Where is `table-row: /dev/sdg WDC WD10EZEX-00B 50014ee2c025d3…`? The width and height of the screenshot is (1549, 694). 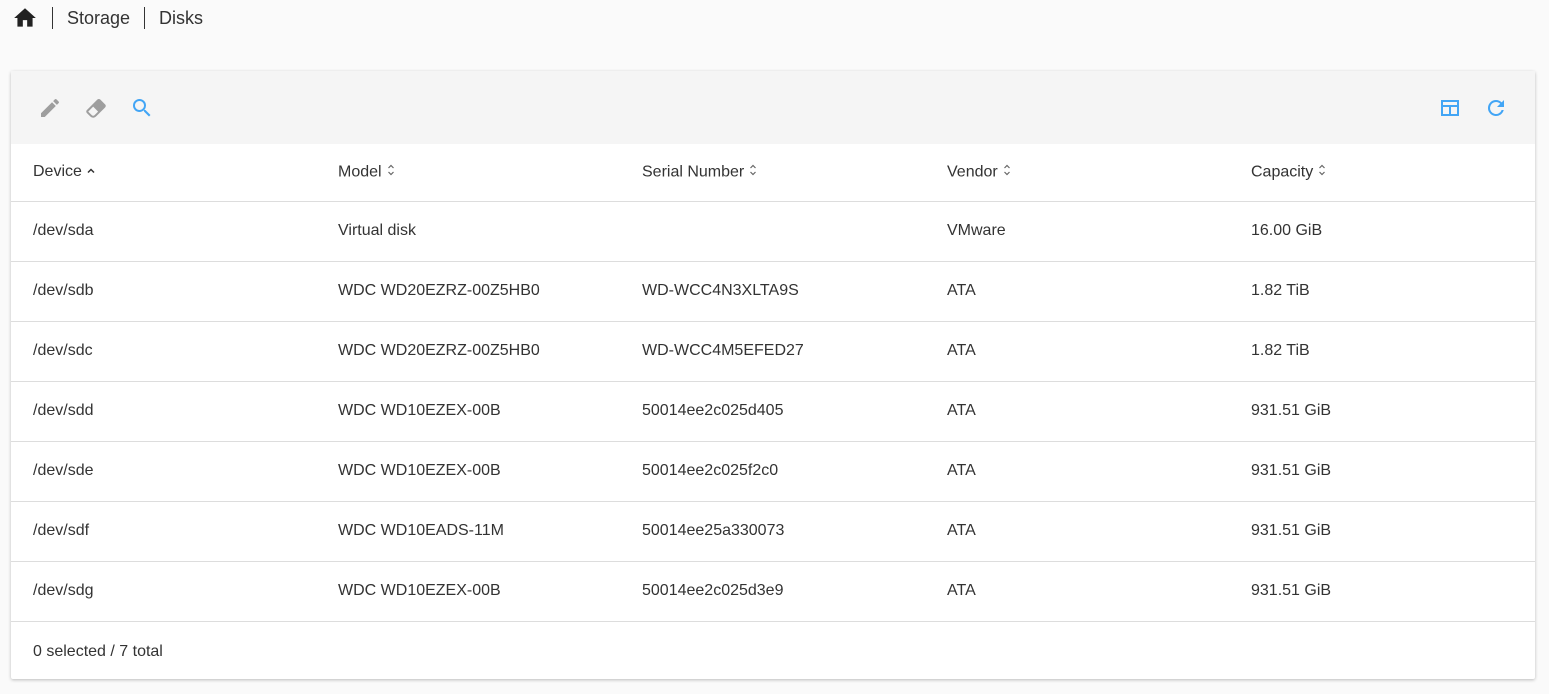
table-row: /dev/sdg WDC WD10EZEX-00B 50014ee2c025d3… is located at coordinates (773, 591).